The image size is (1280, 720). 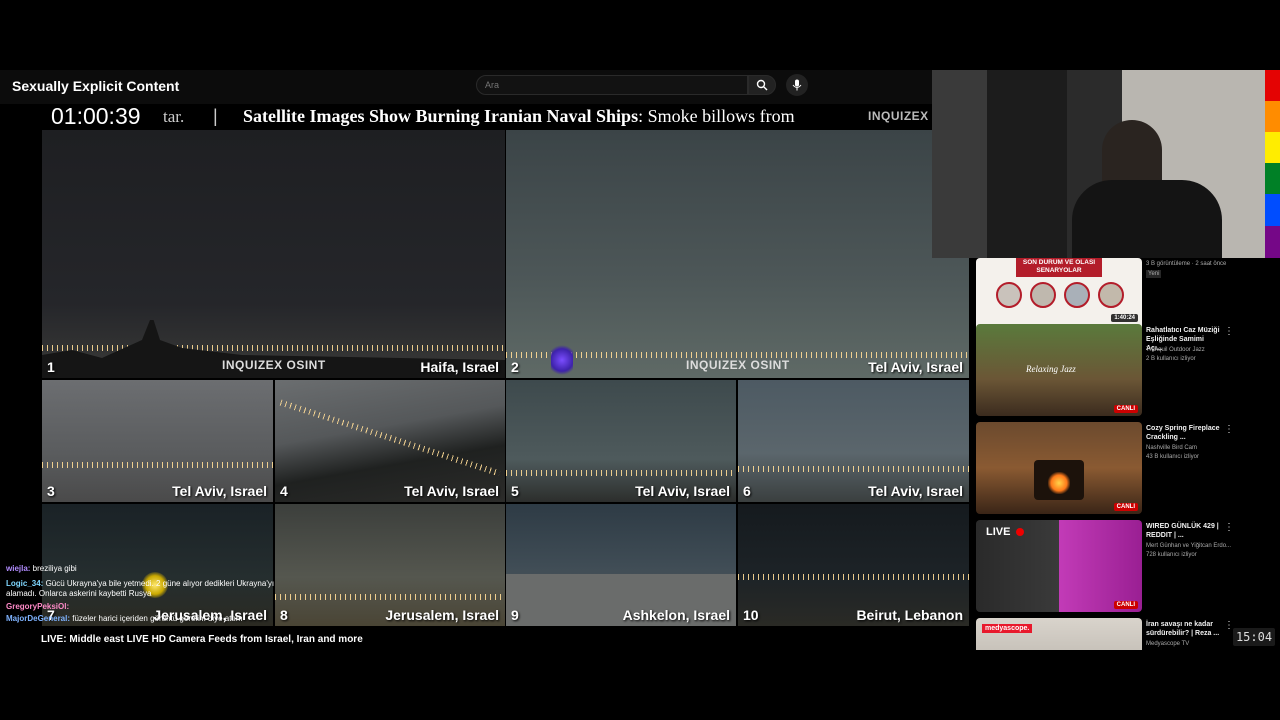 What do you see at coordinates (1196, 644) in the screenshot?
I see `channel-name: Medyascope TV` at bounding box center [1196, 644].